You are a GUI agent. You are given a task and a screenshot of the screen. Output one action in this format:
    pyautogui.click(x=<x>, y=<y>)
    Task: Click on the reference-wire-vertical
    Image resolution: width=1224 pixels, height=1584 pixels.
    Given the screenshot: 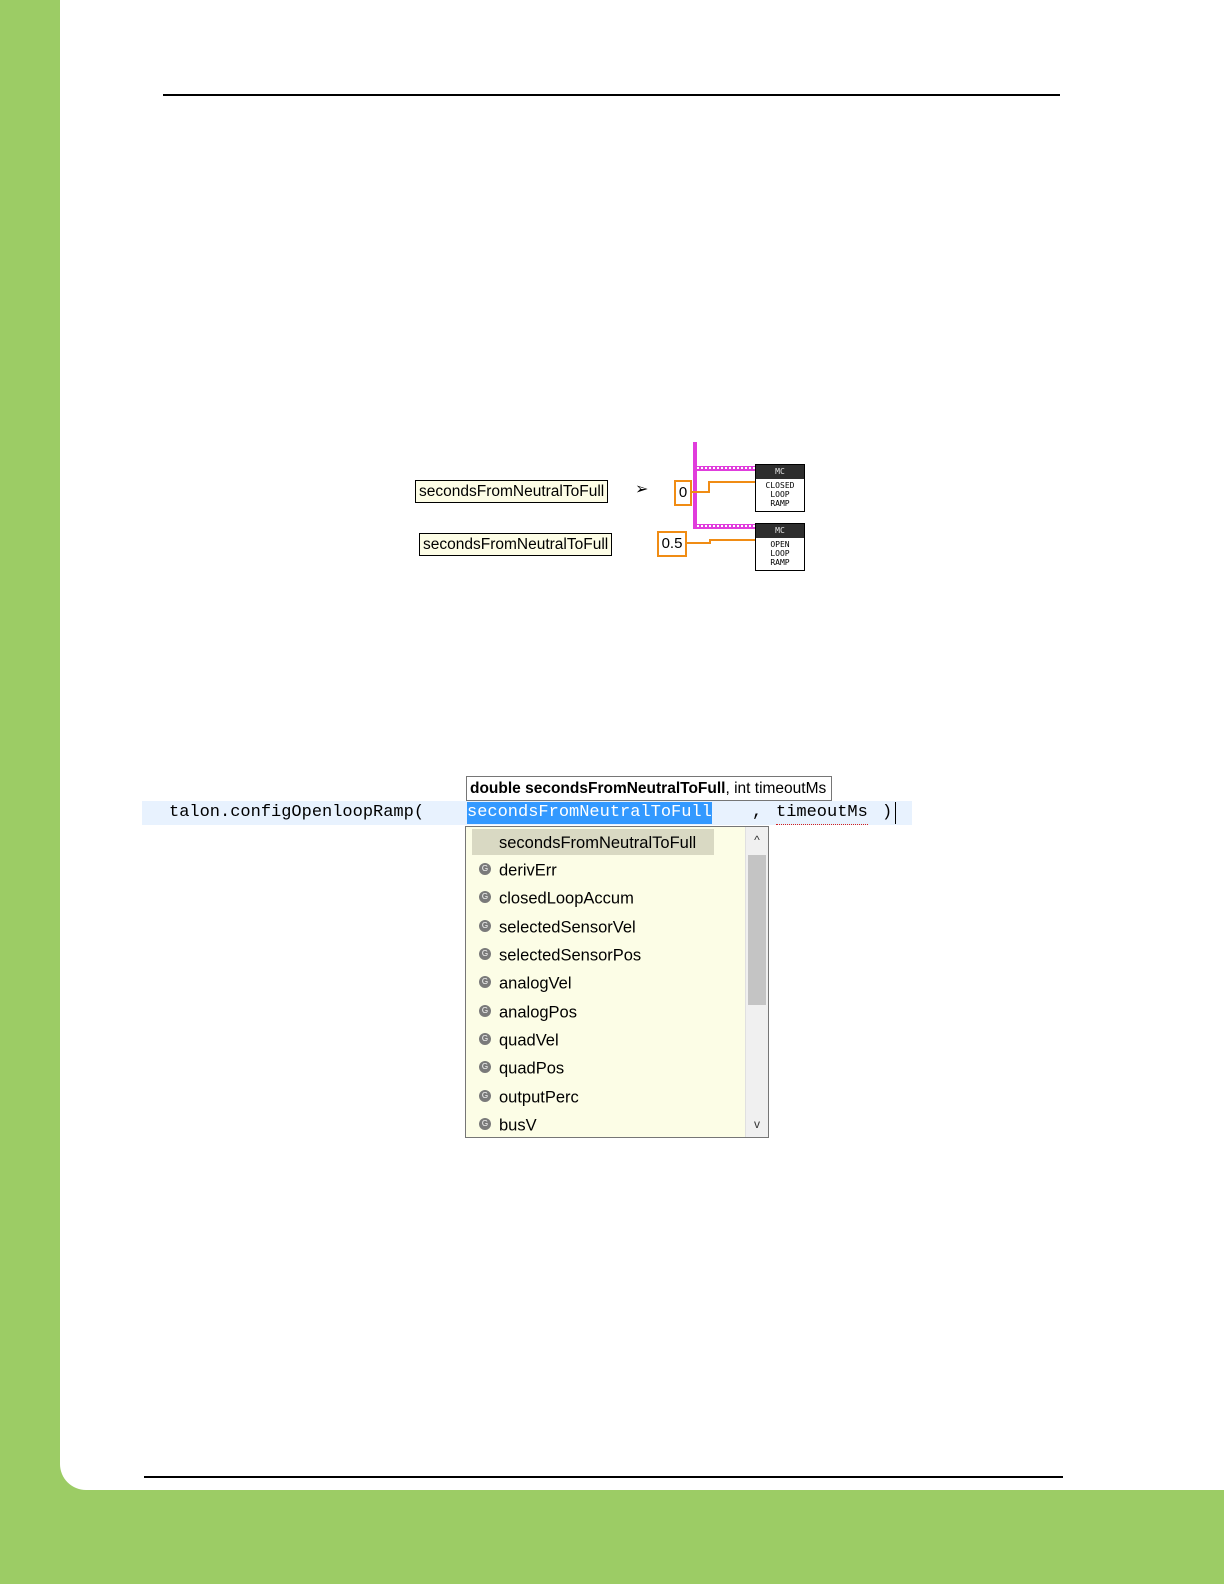 What is the action you would take?
    pyautogui.click(x=695, y=485)
    